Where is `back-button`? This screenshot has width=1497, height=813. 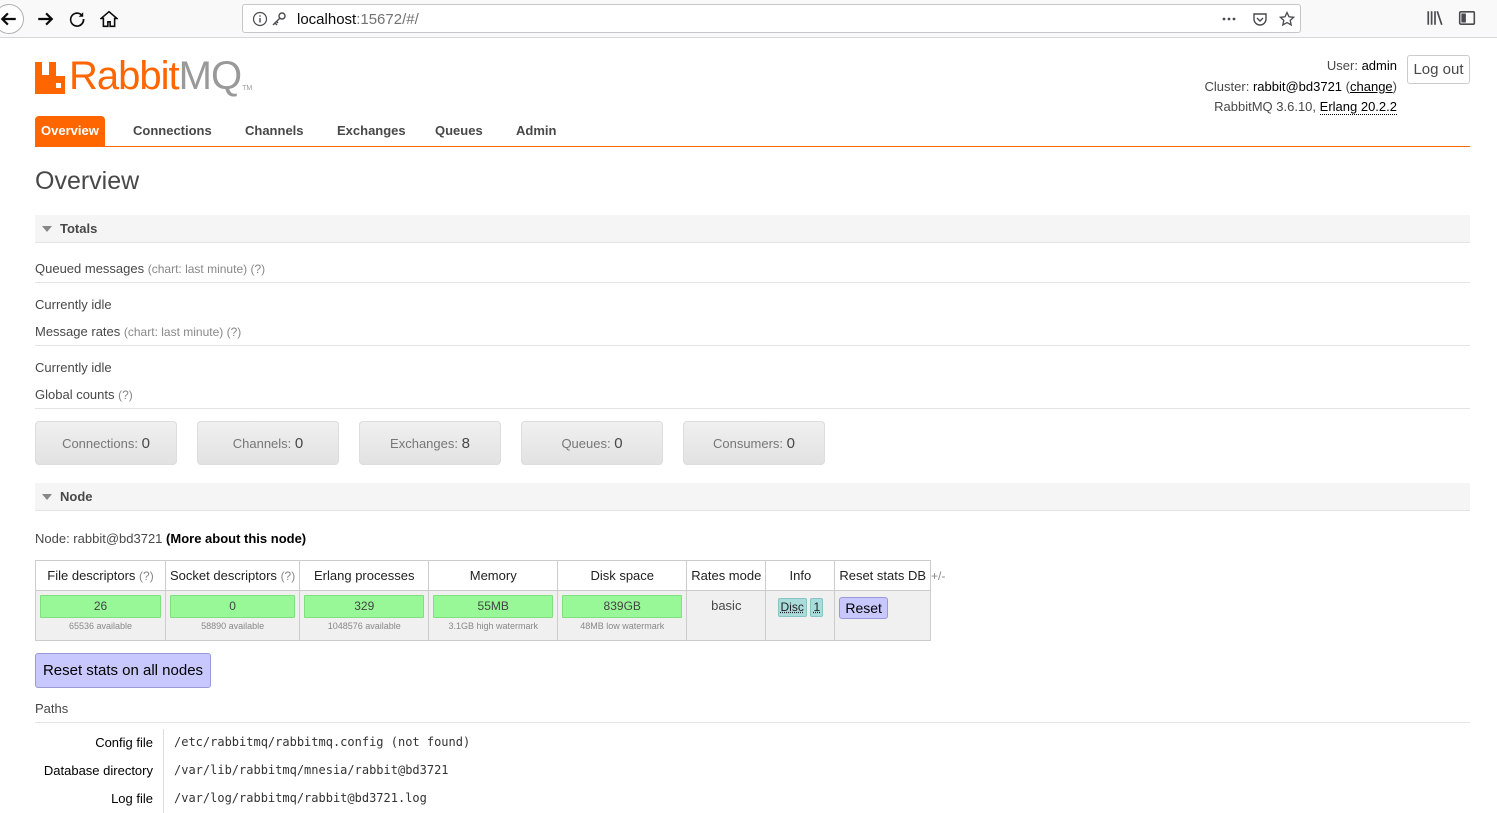 back-button is located at coordinates (12, 19).